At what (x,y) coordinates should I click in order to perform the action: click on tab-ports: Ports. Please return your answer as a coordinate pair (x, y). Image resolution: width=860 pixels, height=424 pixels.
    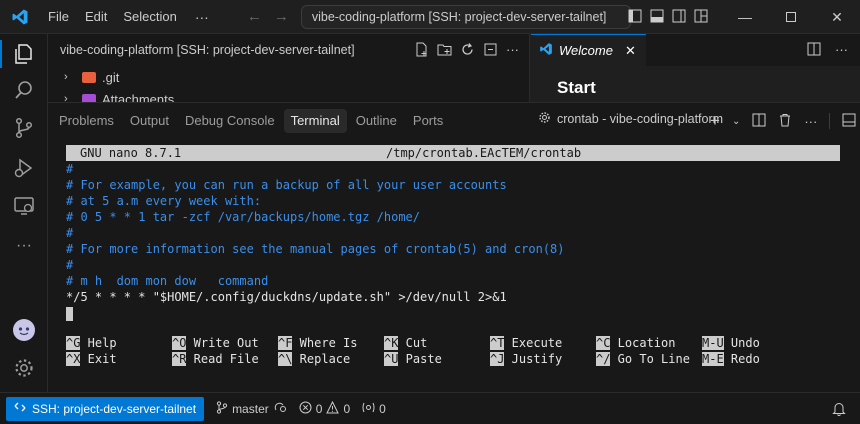
    Looking at the image, I should click on (428, 121).